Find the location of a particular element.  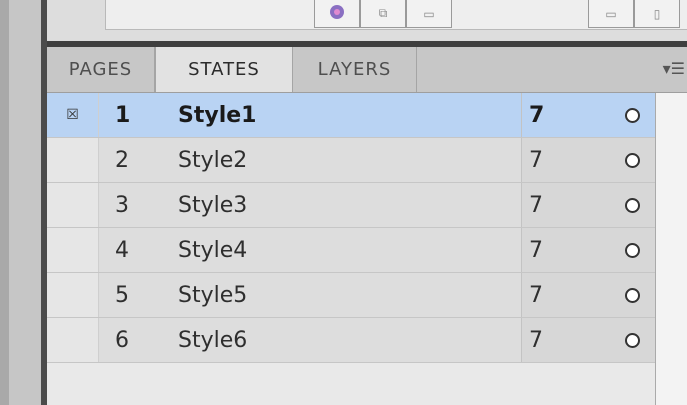

row-index: 4 is located at coordinates (122, 250).